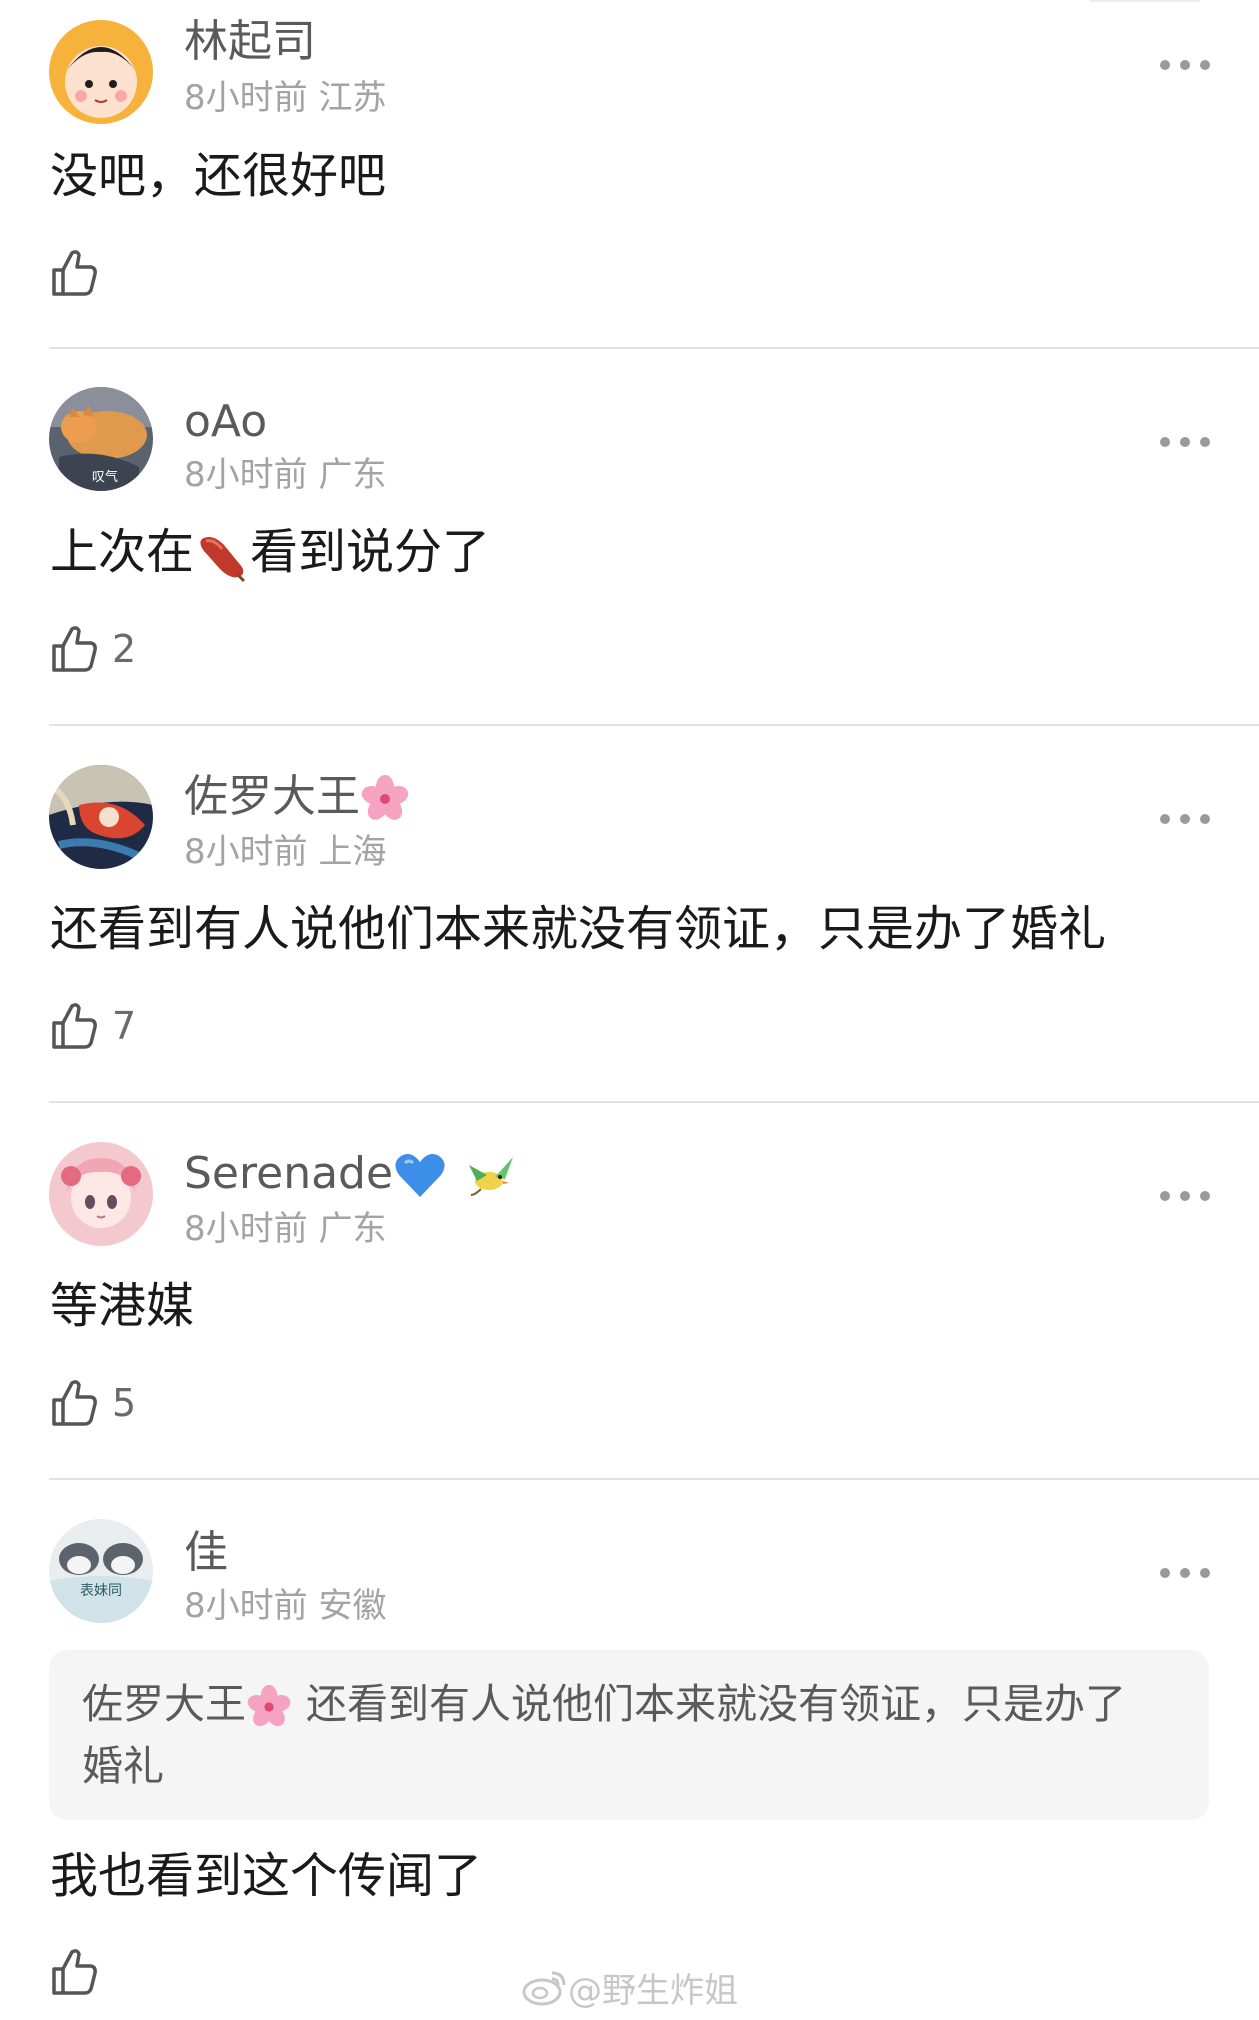  I want to click on like-count: 5, so click(124, 1403).